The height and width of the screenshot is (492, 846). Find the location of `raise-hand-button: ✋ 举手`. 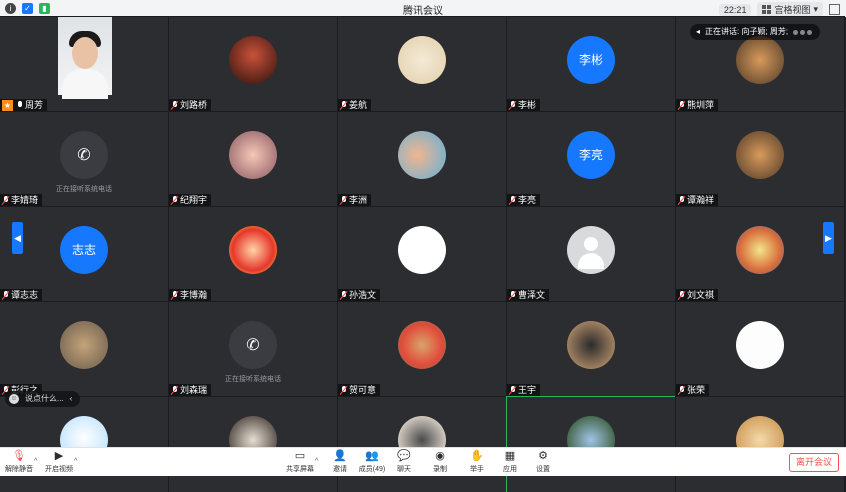

raise-hand-button: ✋ 举手 is located at coordinates (477, 462).